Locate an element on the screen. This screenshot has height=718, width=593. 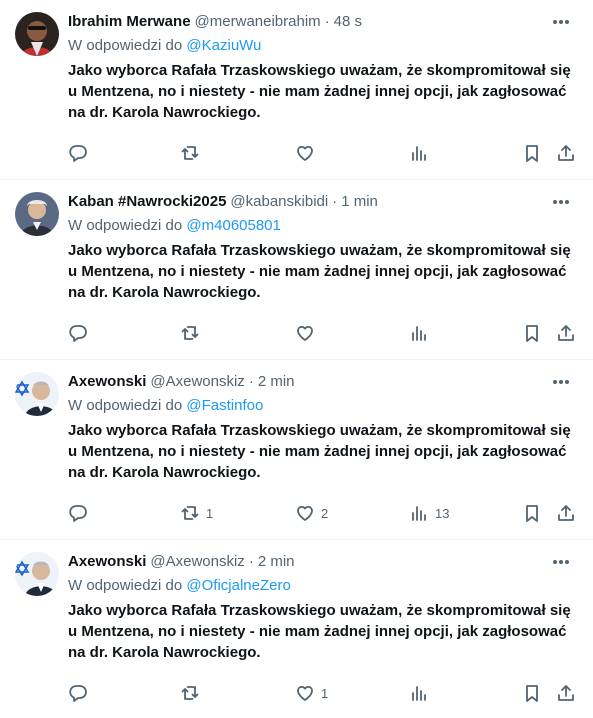
views-button: 13 is located at coordinates (429, 513).